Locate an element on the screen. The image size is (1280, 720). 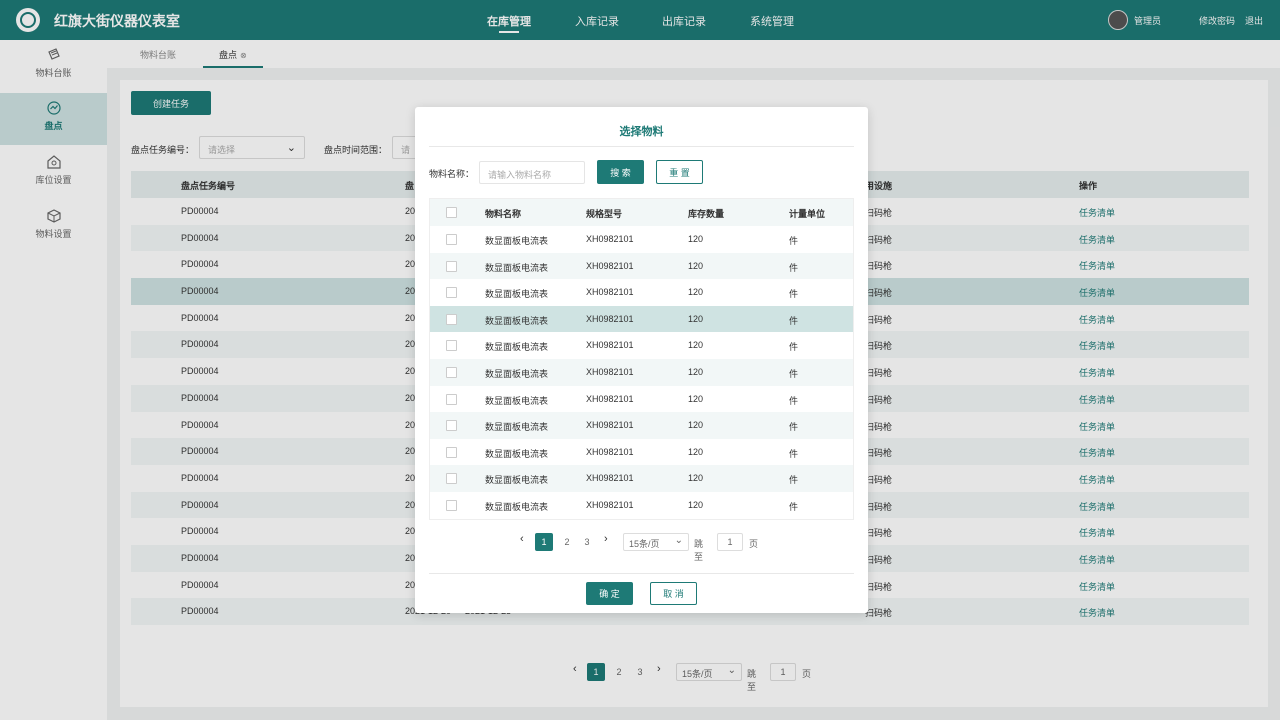
chevron-right-icon: › is located at coordinates (606, 539).